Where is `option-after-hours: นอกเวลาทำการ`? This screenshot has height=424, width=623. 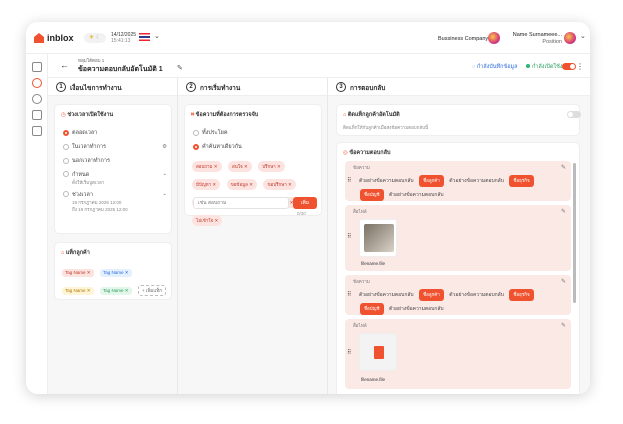
option-after-hours: นอกเวลาทำการ is located at coordinates (86, 161).